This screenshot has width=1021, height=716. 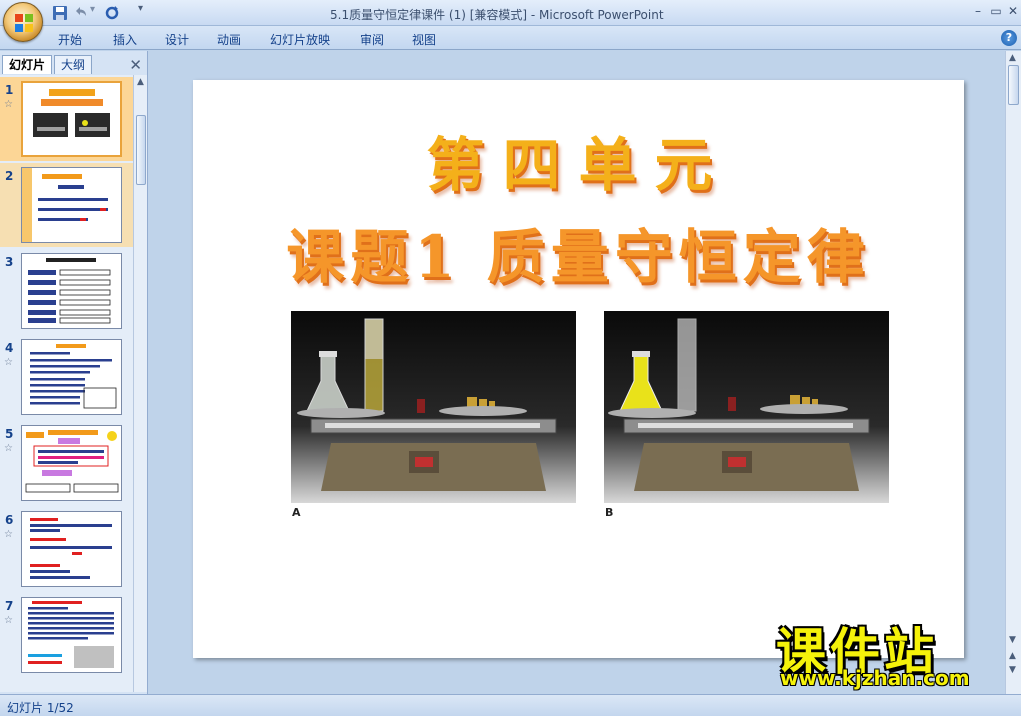 I want to click on thumbnail-number: 5, so click(x=9, y=434).